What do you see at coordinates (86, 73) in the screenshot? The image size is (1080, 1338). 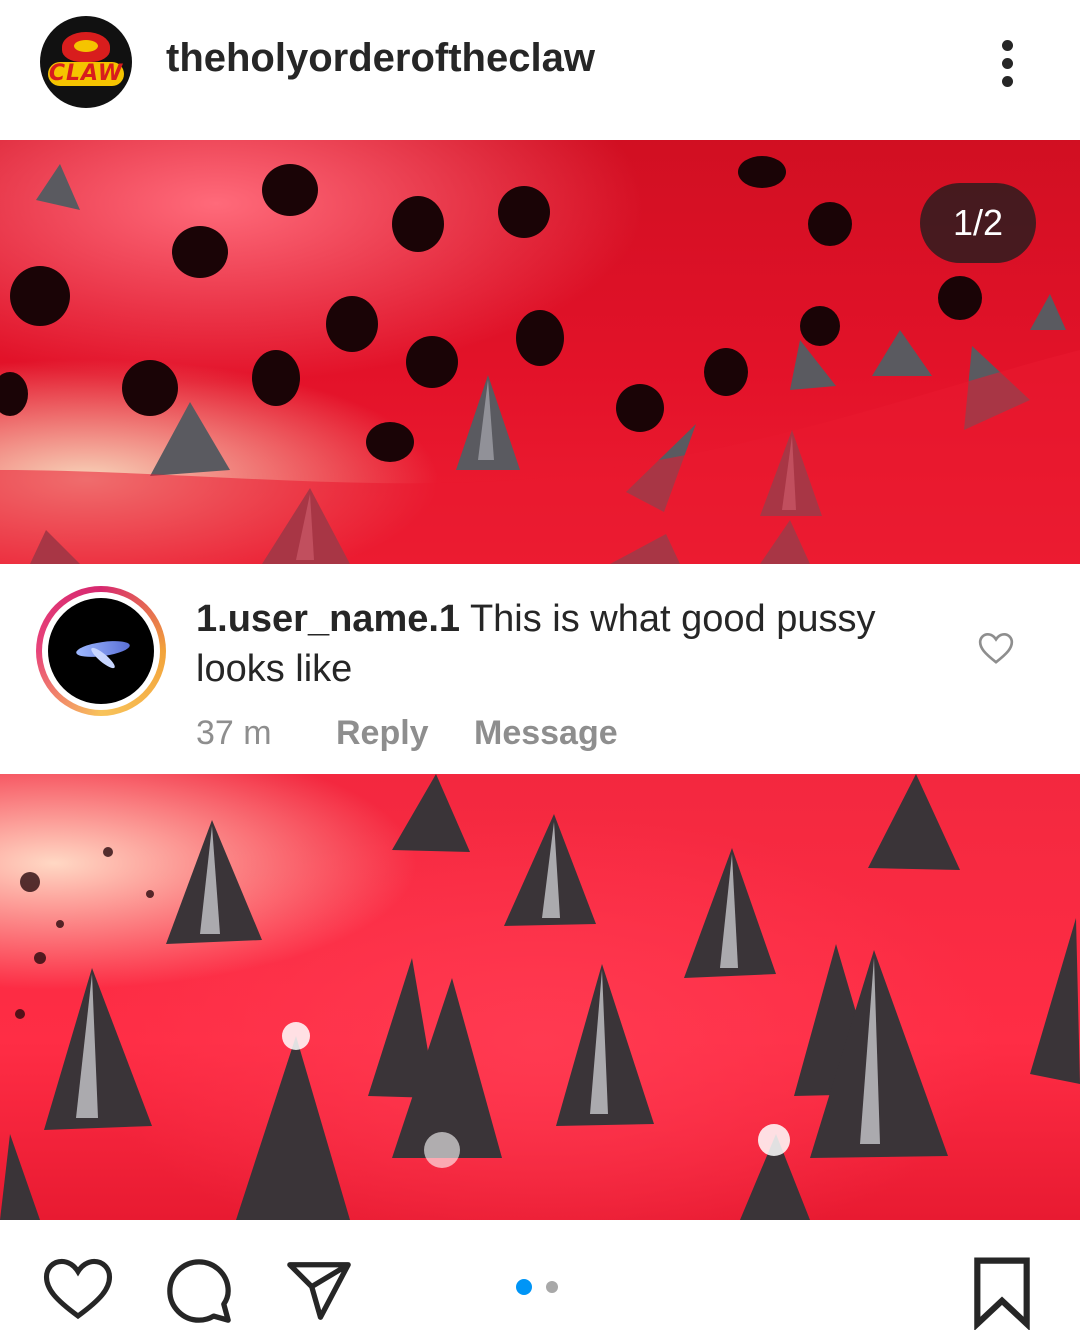 I see `avatar-logo-text: CLAW` at bounding box center [86, 73].